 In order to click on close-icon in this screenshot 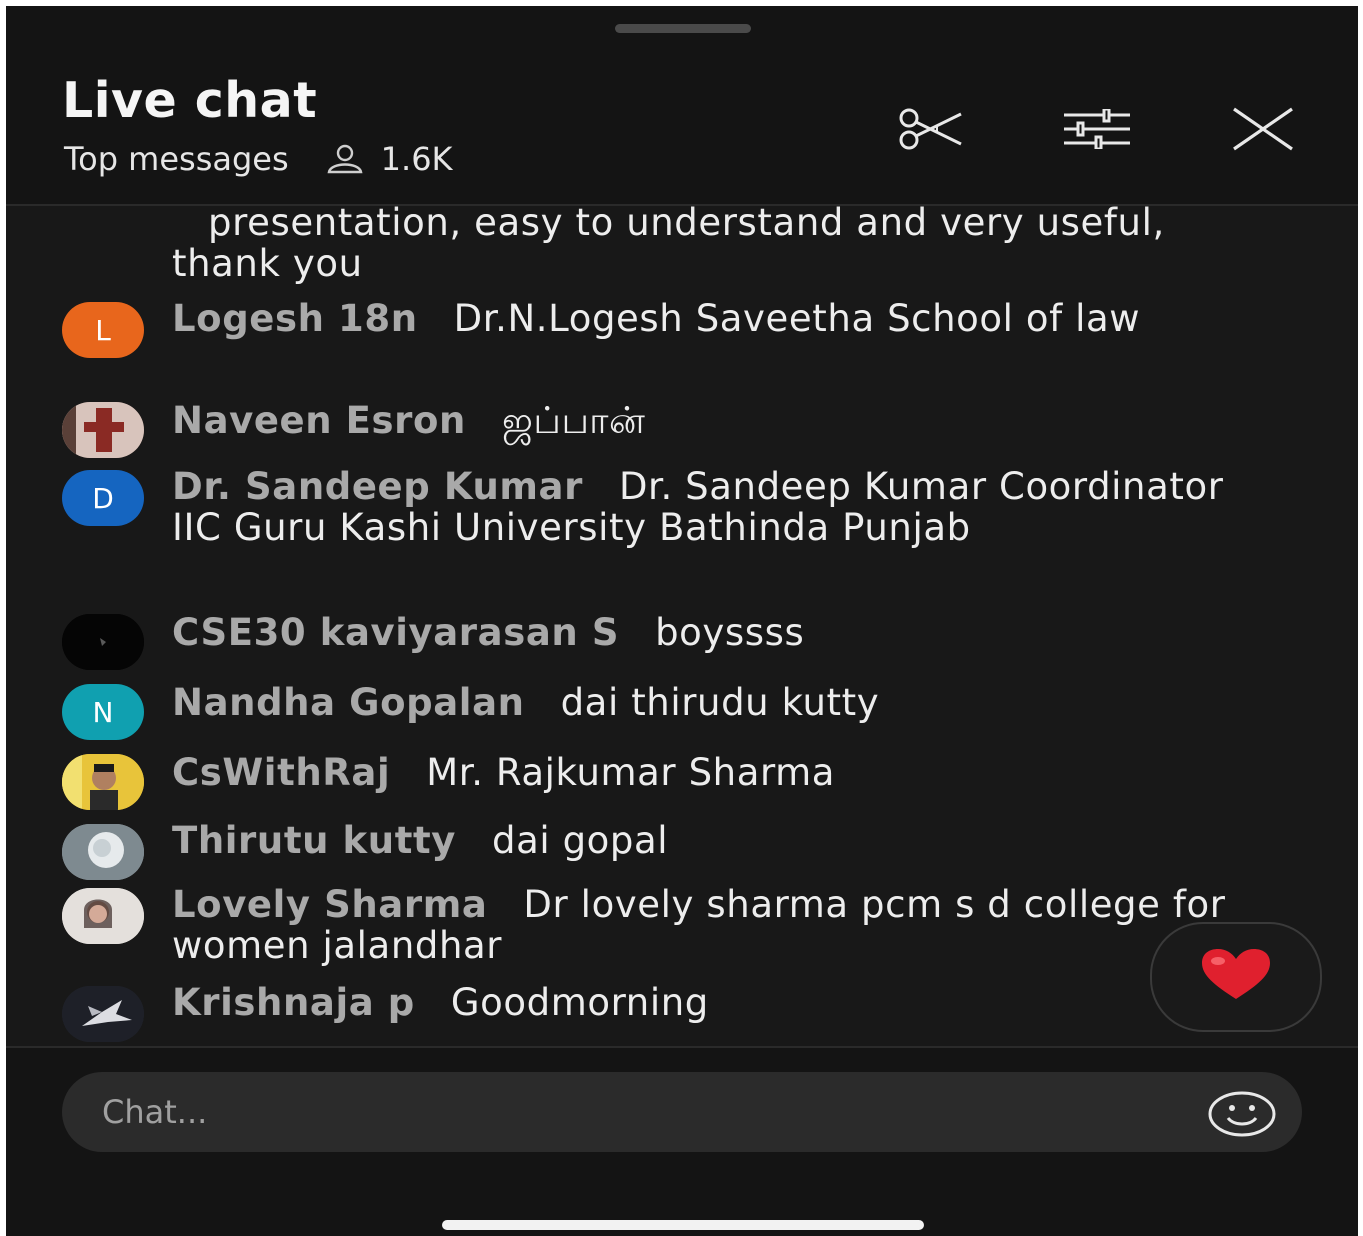, I will do `click(1263, 129)`.